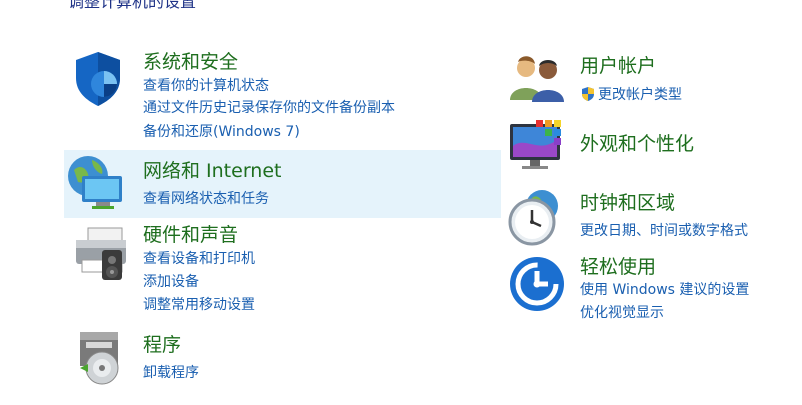  I want to click on ease-of-access-icon, so click(538, 285).